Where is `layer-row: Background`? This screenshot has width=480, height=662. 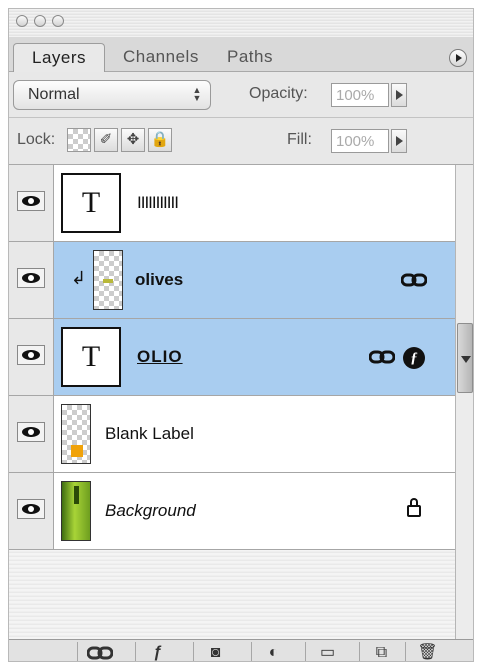
layer-row: Background is located at coordinates (232, 511).